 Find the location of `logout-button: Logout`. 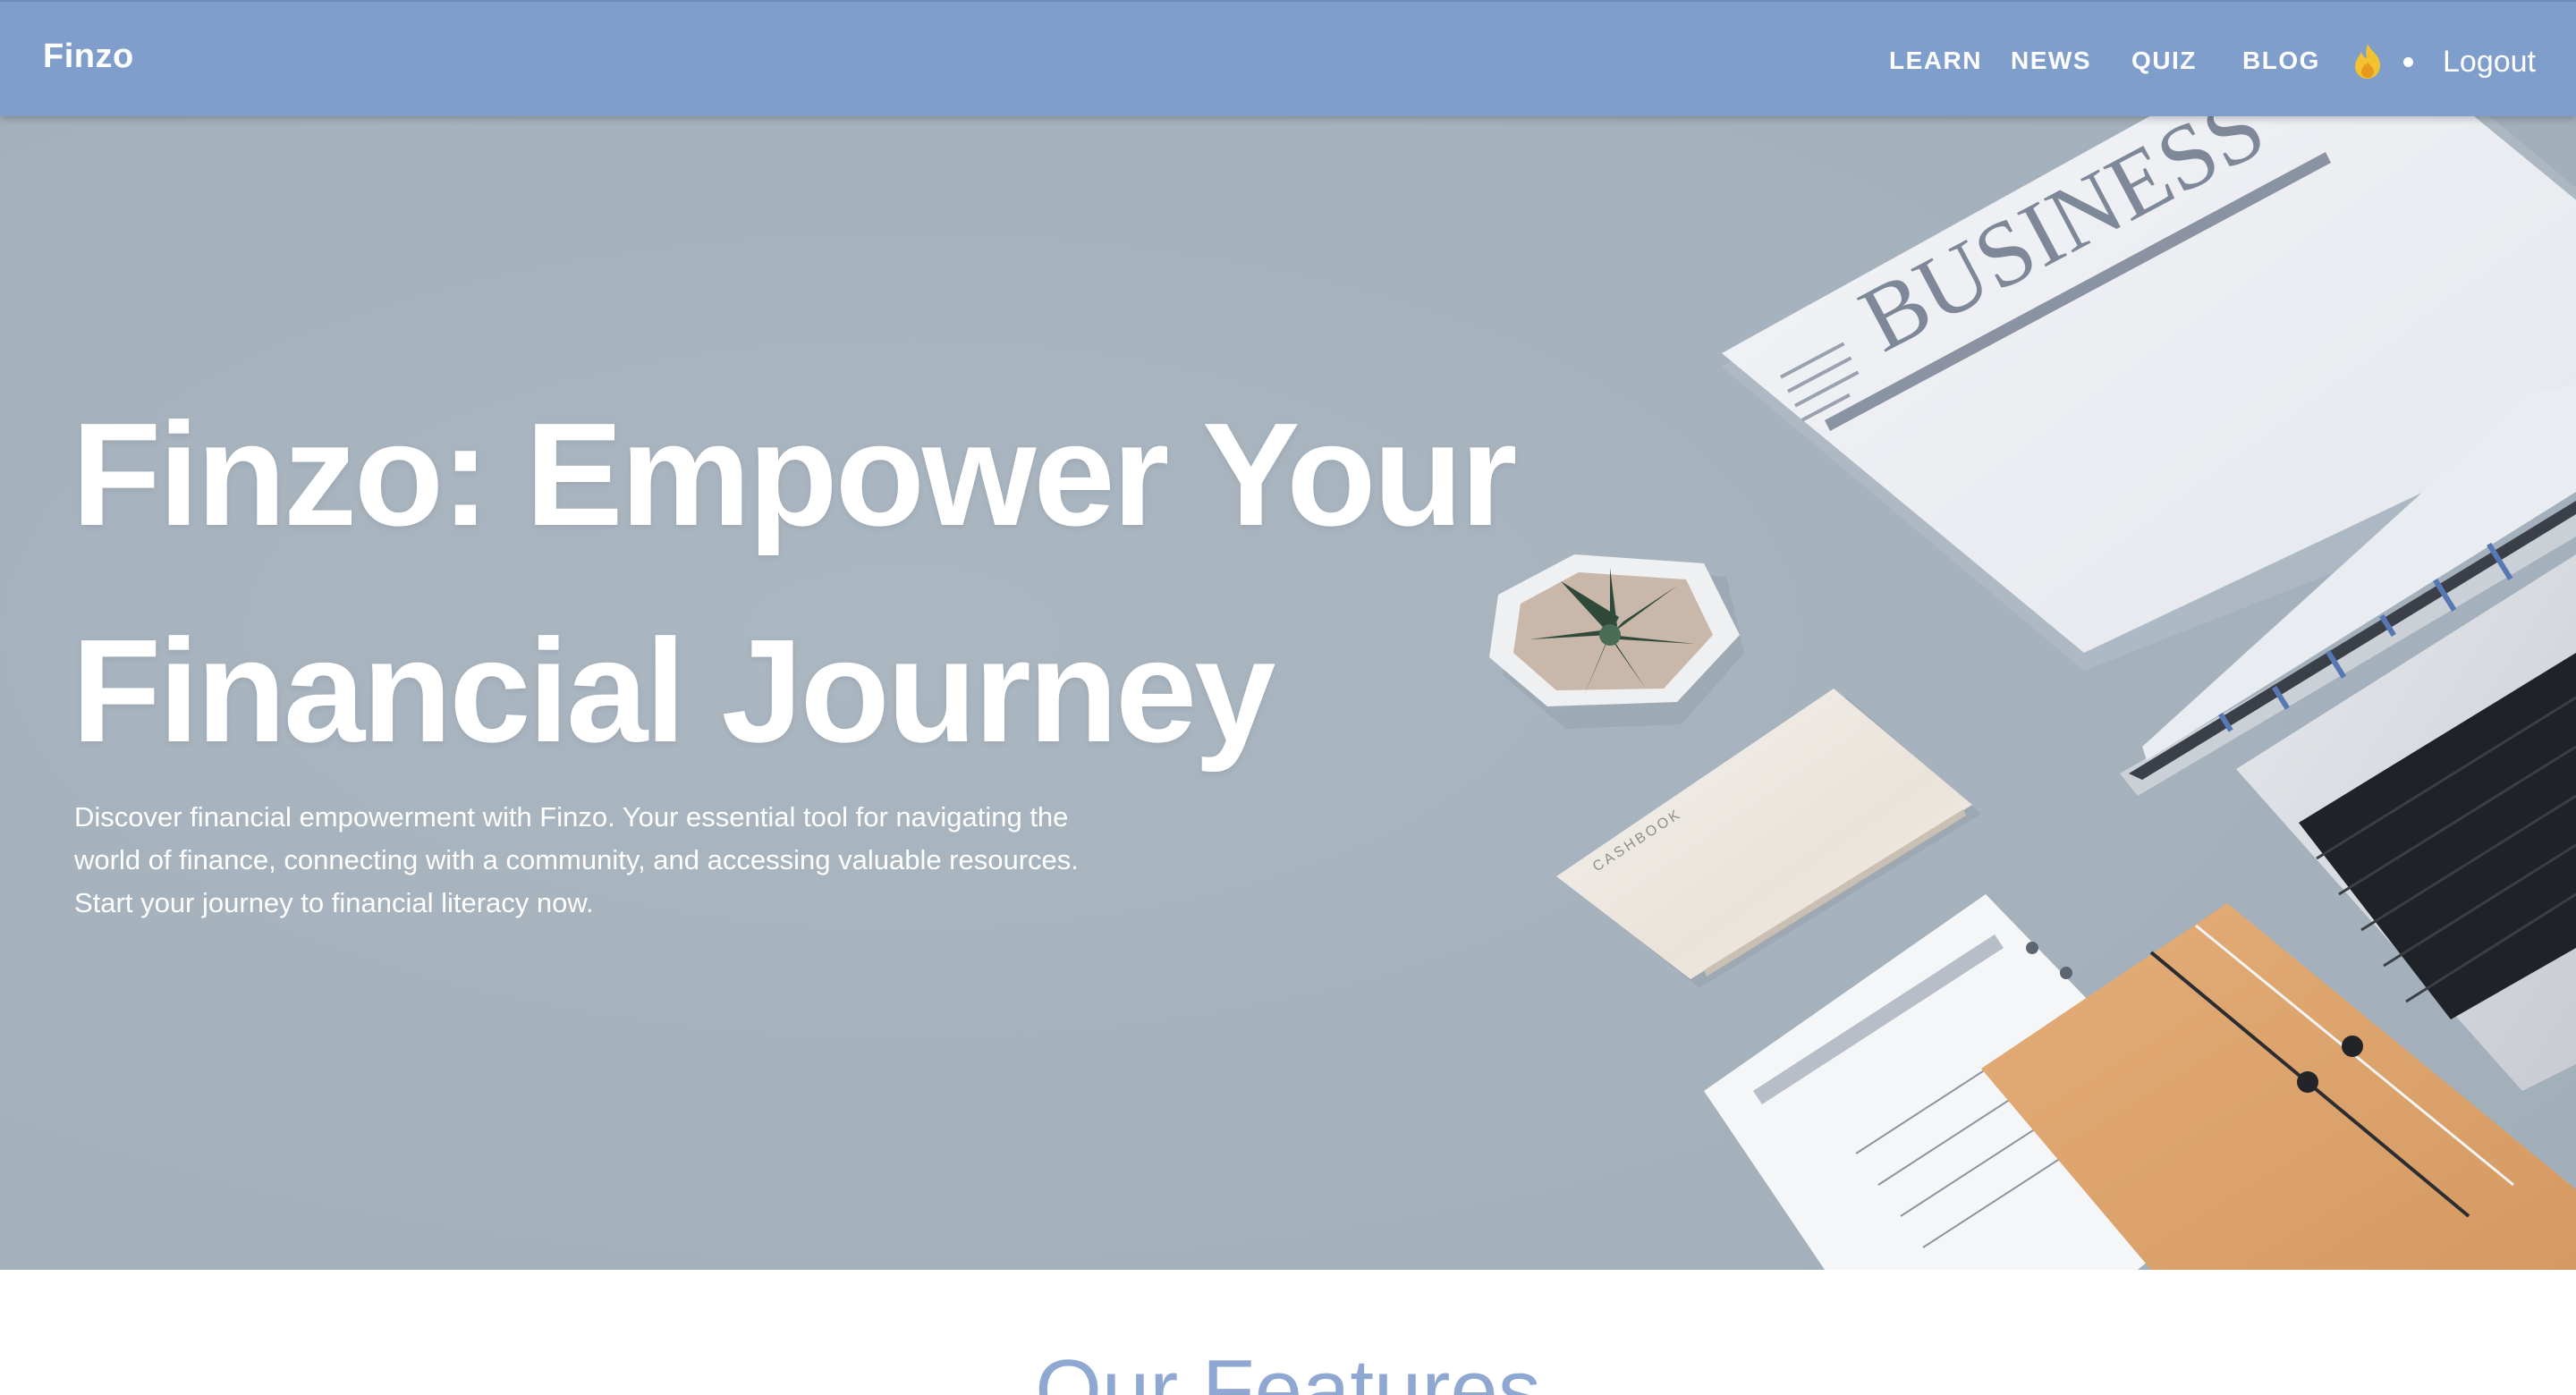

logout-button: Logout is located at coordinates (2489, 62).